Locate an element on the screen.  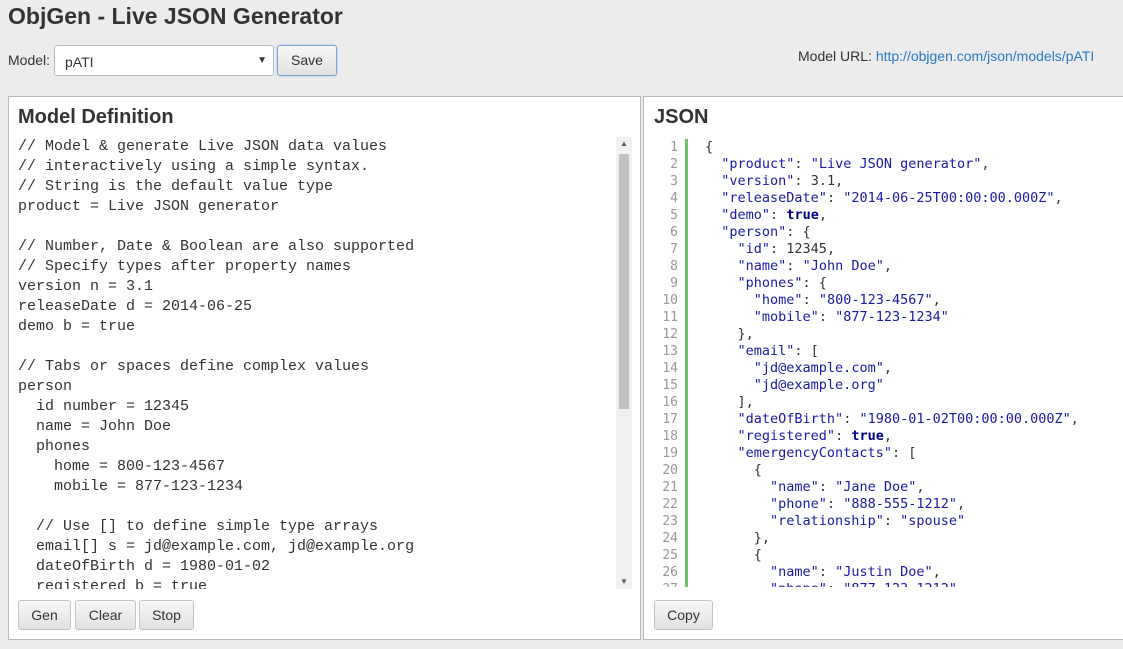
json-token: "dateOfBirth" is located at coordinates (790, 419).